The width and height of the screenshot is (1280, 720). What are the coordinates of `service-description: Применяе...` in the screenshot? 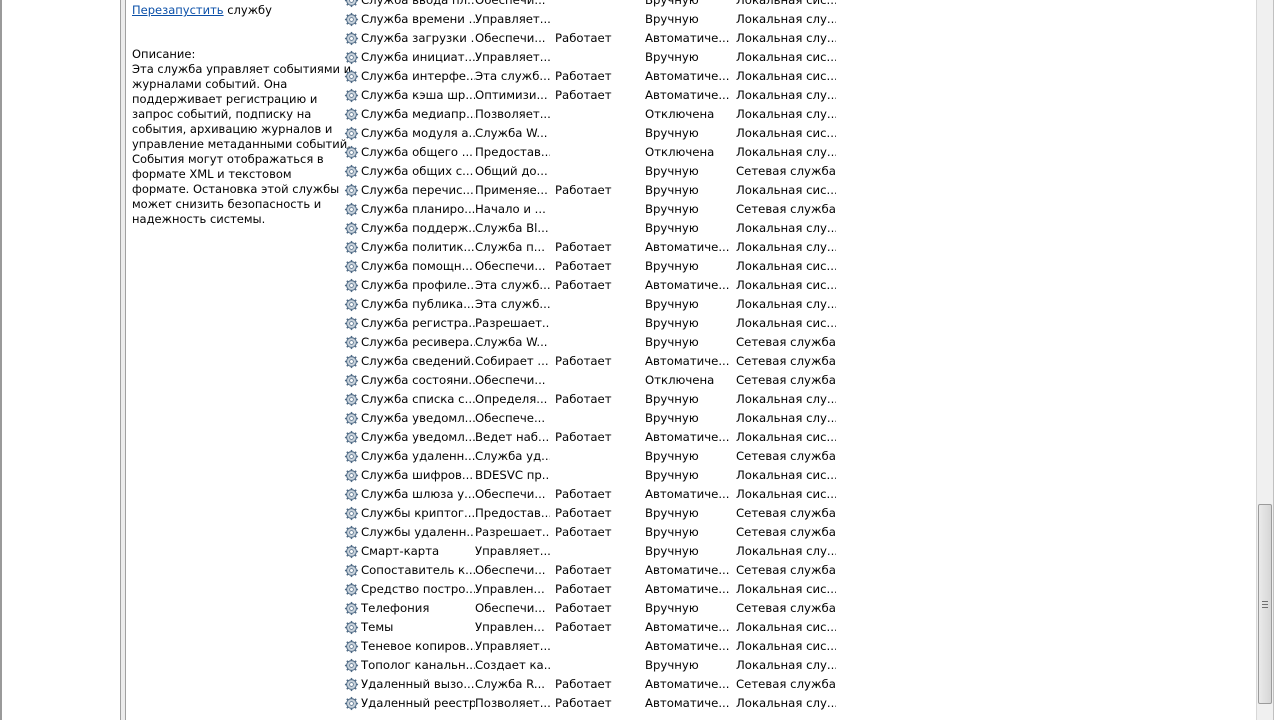 It's located at (511, 190).